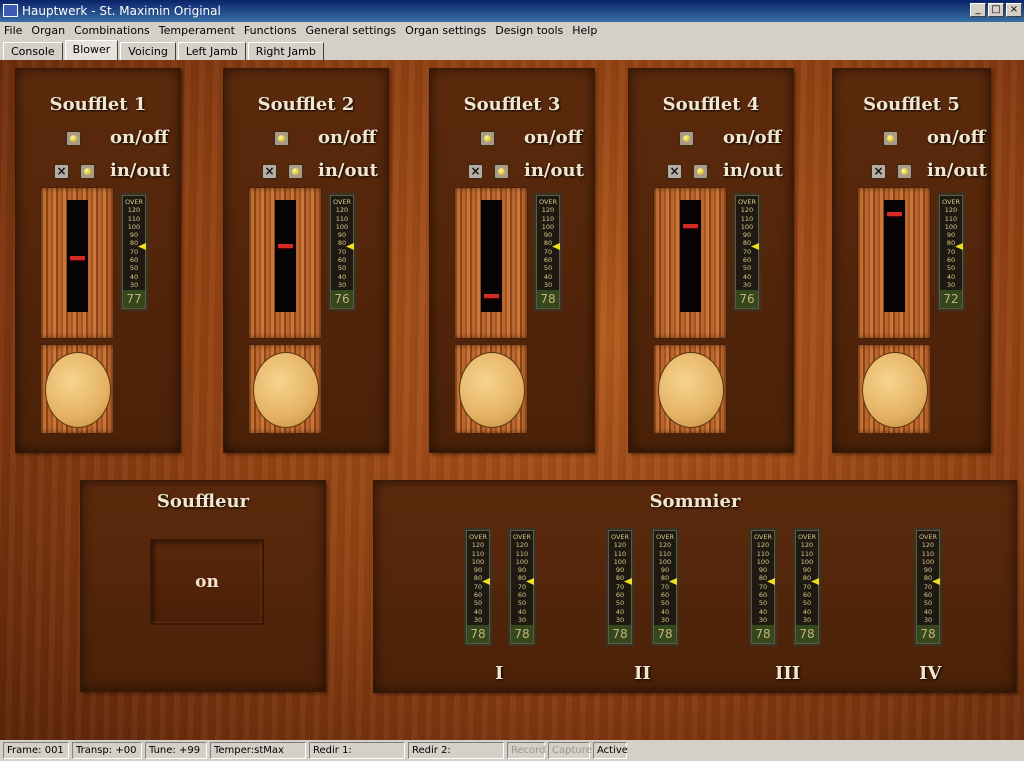  I want to click on menu-functions: Functions, so click(270, 30).